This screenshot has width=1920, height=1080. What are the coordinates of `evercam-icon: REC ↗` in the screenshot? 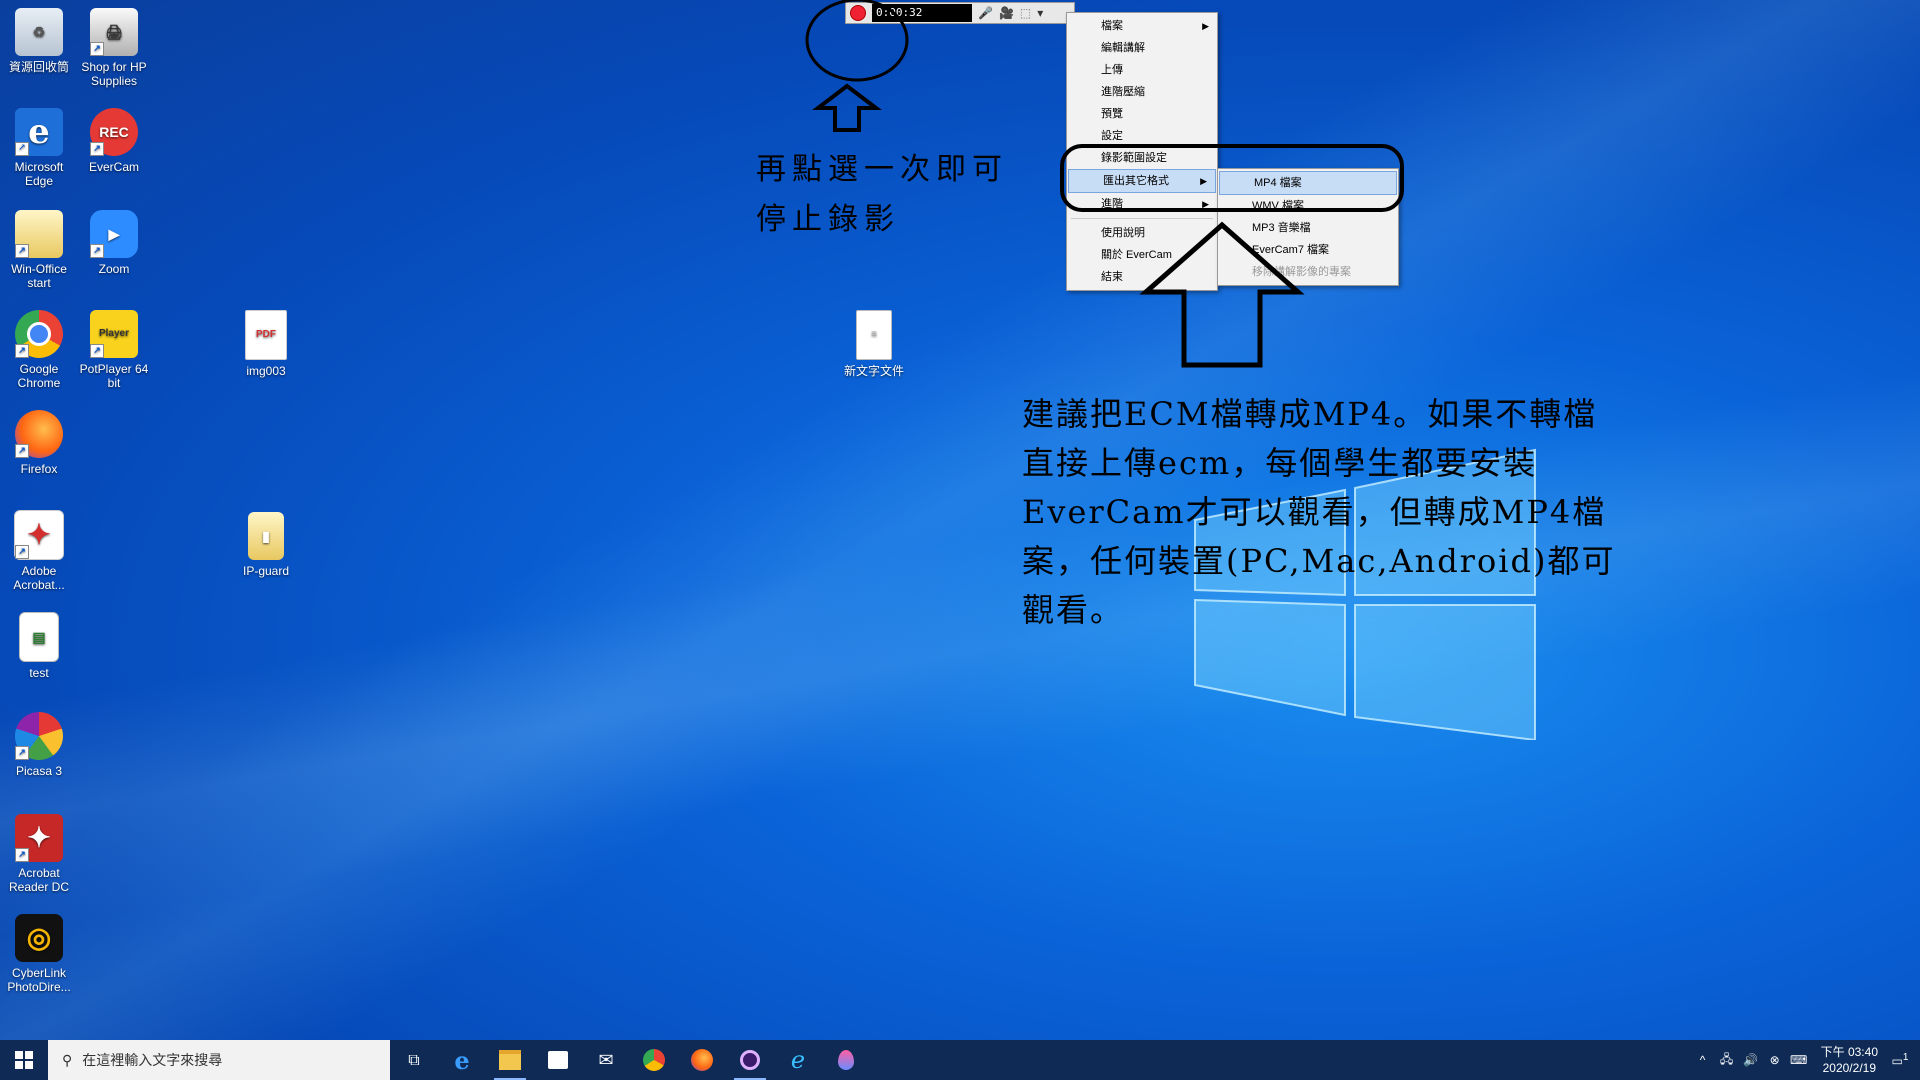 It's located at (114, 132).